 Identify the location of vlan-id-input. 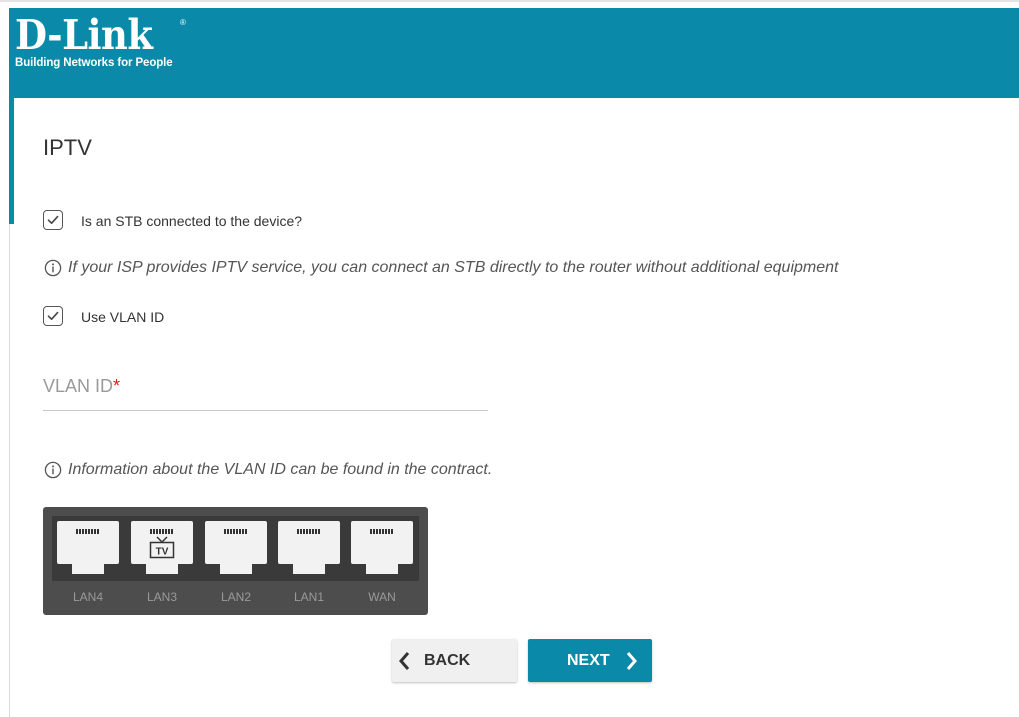
(267, 391).